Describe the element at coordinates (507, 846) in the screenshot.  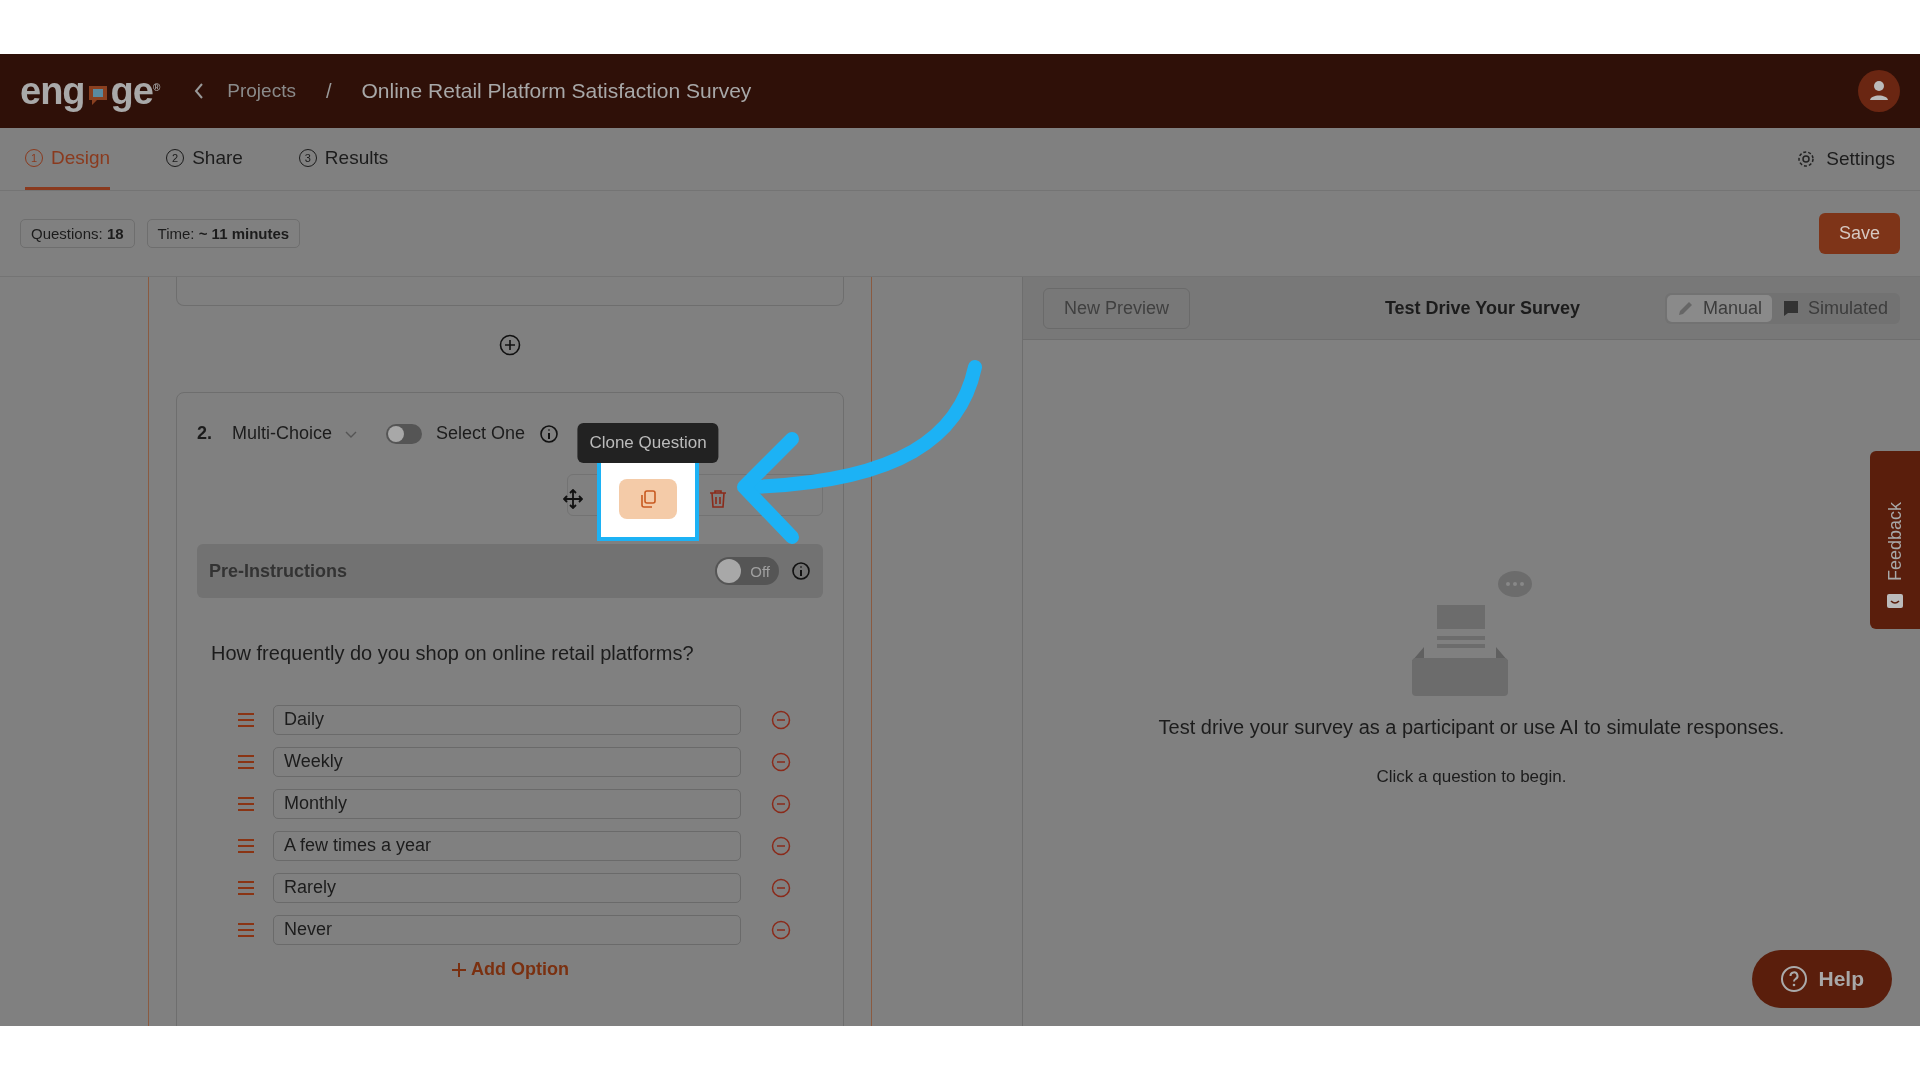
I see `option-field: A few times a year` at that location.